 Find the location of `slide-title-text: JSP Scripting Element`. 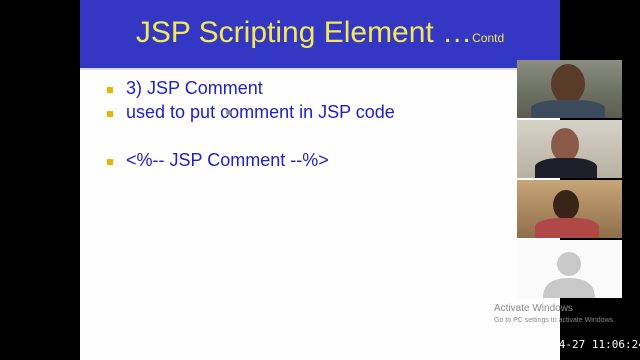

slide-title-text: JSP Scripting Element is located at coordinates (289, 32).